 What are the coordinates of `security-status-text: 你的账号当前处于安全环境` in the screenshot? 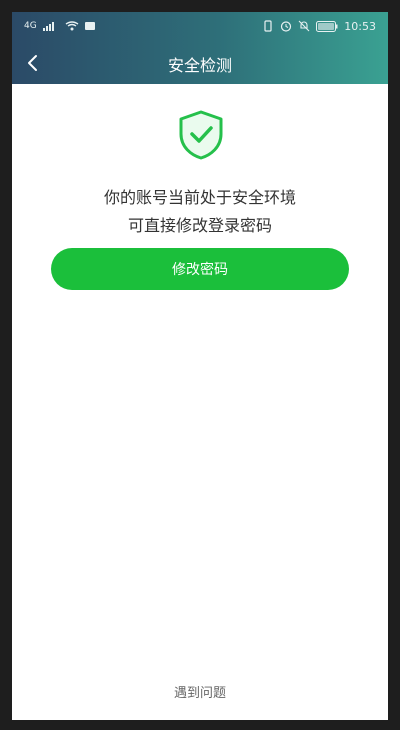 It's located at (199, 197).